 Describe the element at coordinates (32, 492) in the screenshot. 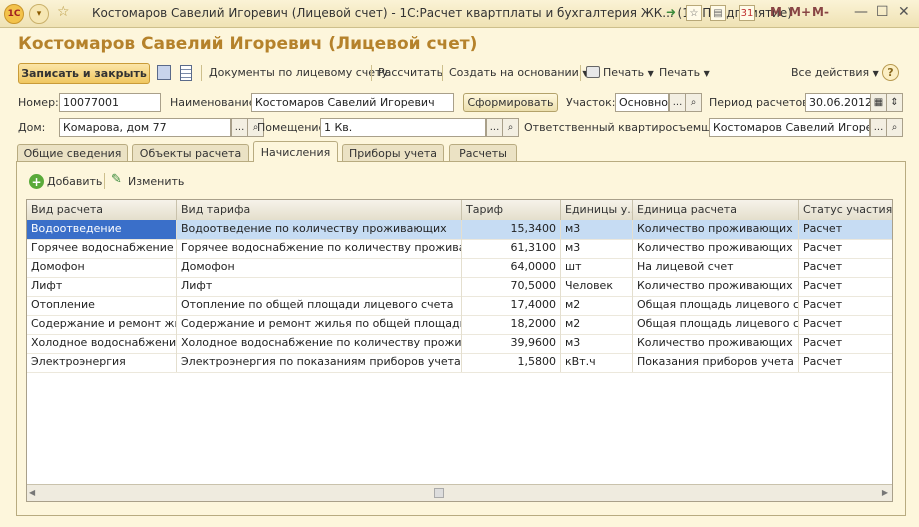

I see `scroll-left-icon: ◀` at that location.